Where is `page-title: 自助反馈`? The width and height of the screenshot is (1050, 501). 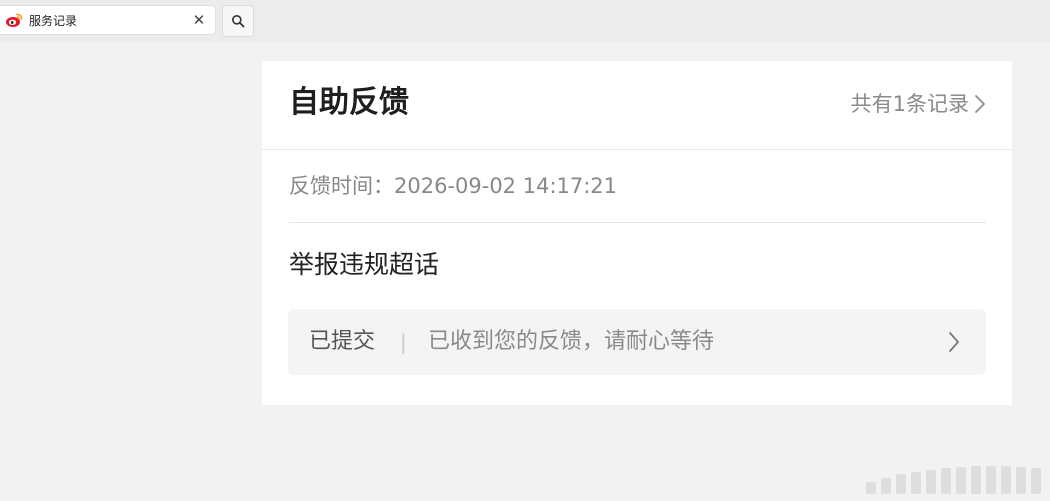 page-title: 自助反馈 is located at coordinates (349, 102).